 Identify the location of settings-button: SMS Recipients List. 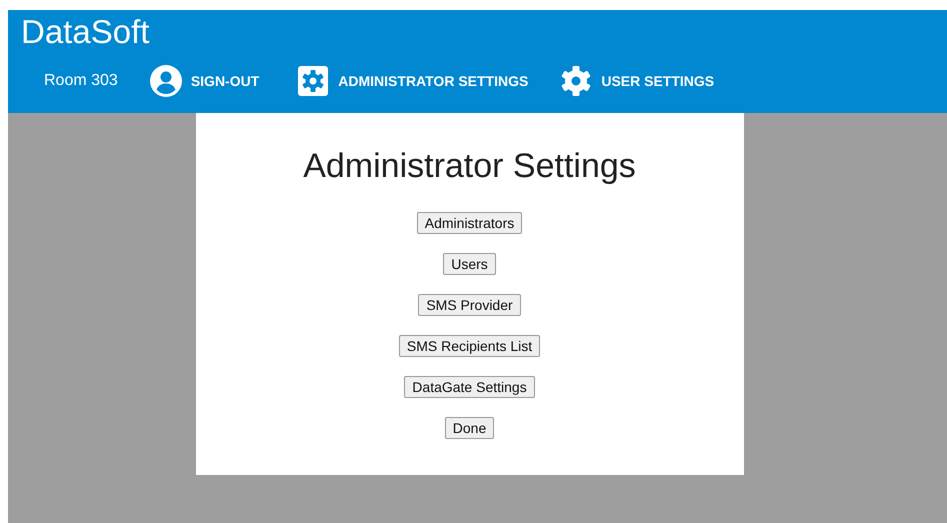
(469, 346).